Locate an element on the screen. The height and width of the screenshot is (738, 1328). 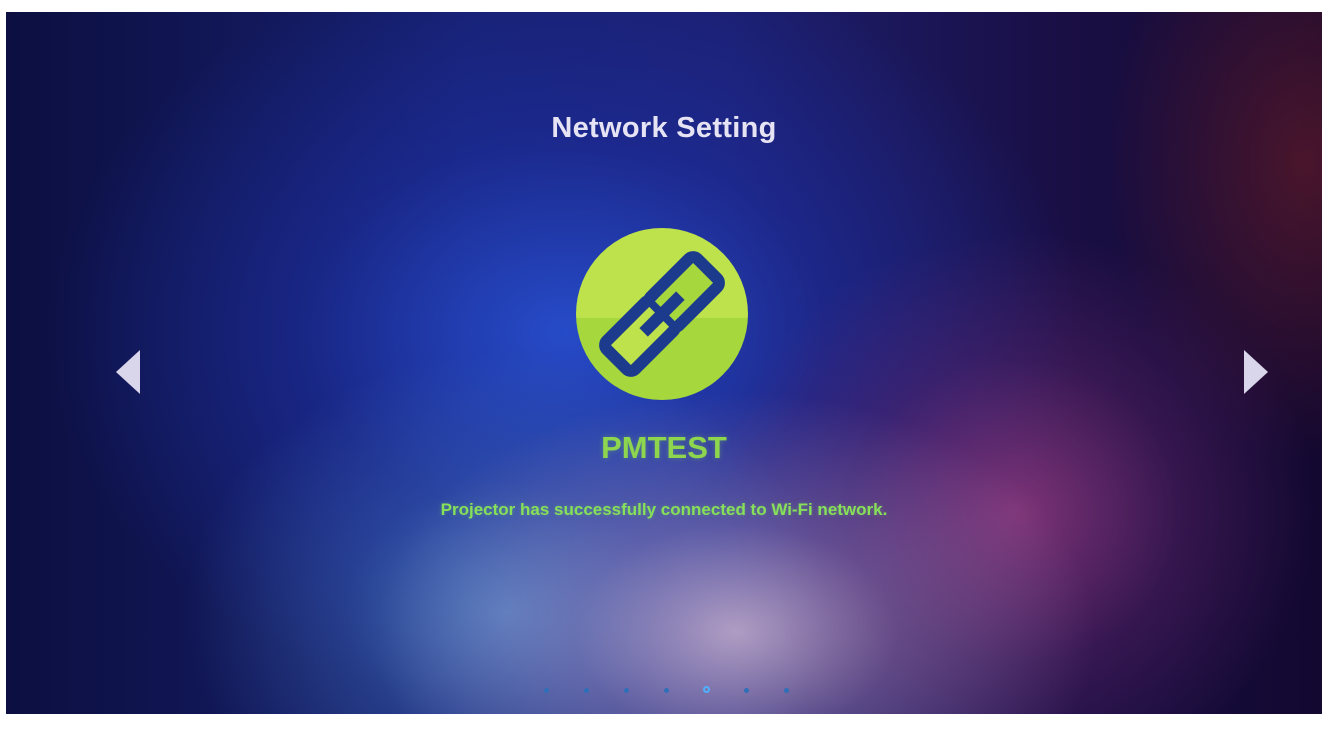
previous-page-button is located at coordinates (128, 372).